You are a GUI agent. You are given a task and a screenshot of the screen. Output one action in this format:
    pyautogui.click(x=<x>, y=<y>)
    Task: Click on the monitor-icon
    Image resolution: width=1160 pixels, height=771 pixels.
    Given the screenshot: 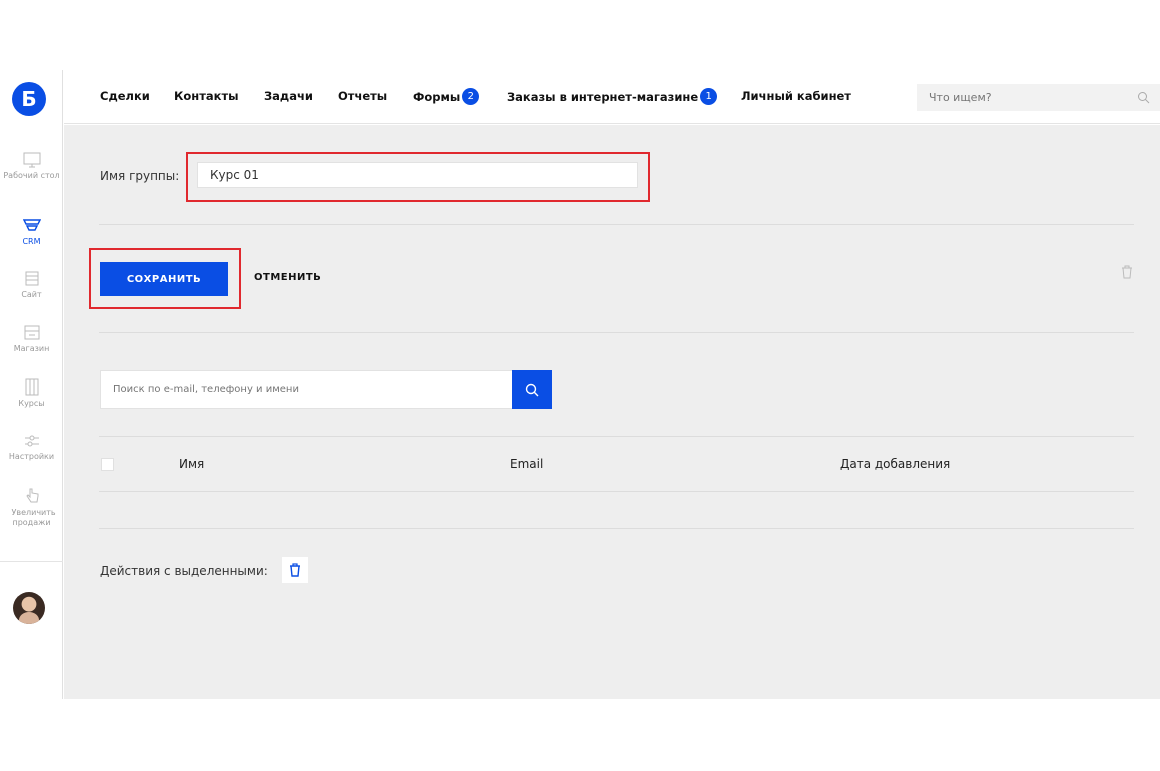 What is the action you would take?
    pyautogui.click(x=31, y=160)
    